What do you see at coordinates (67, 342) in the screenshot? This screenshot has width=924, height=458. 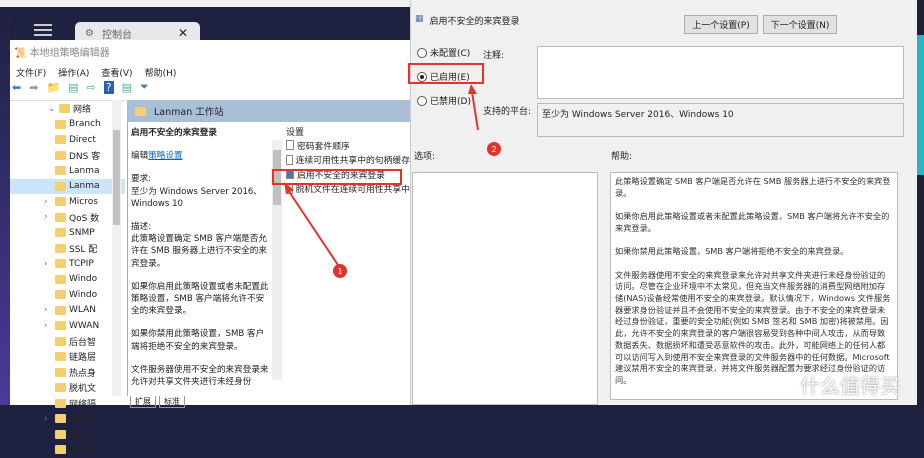 I see `tree-item: 后台智` at bounding box center [67, 342].